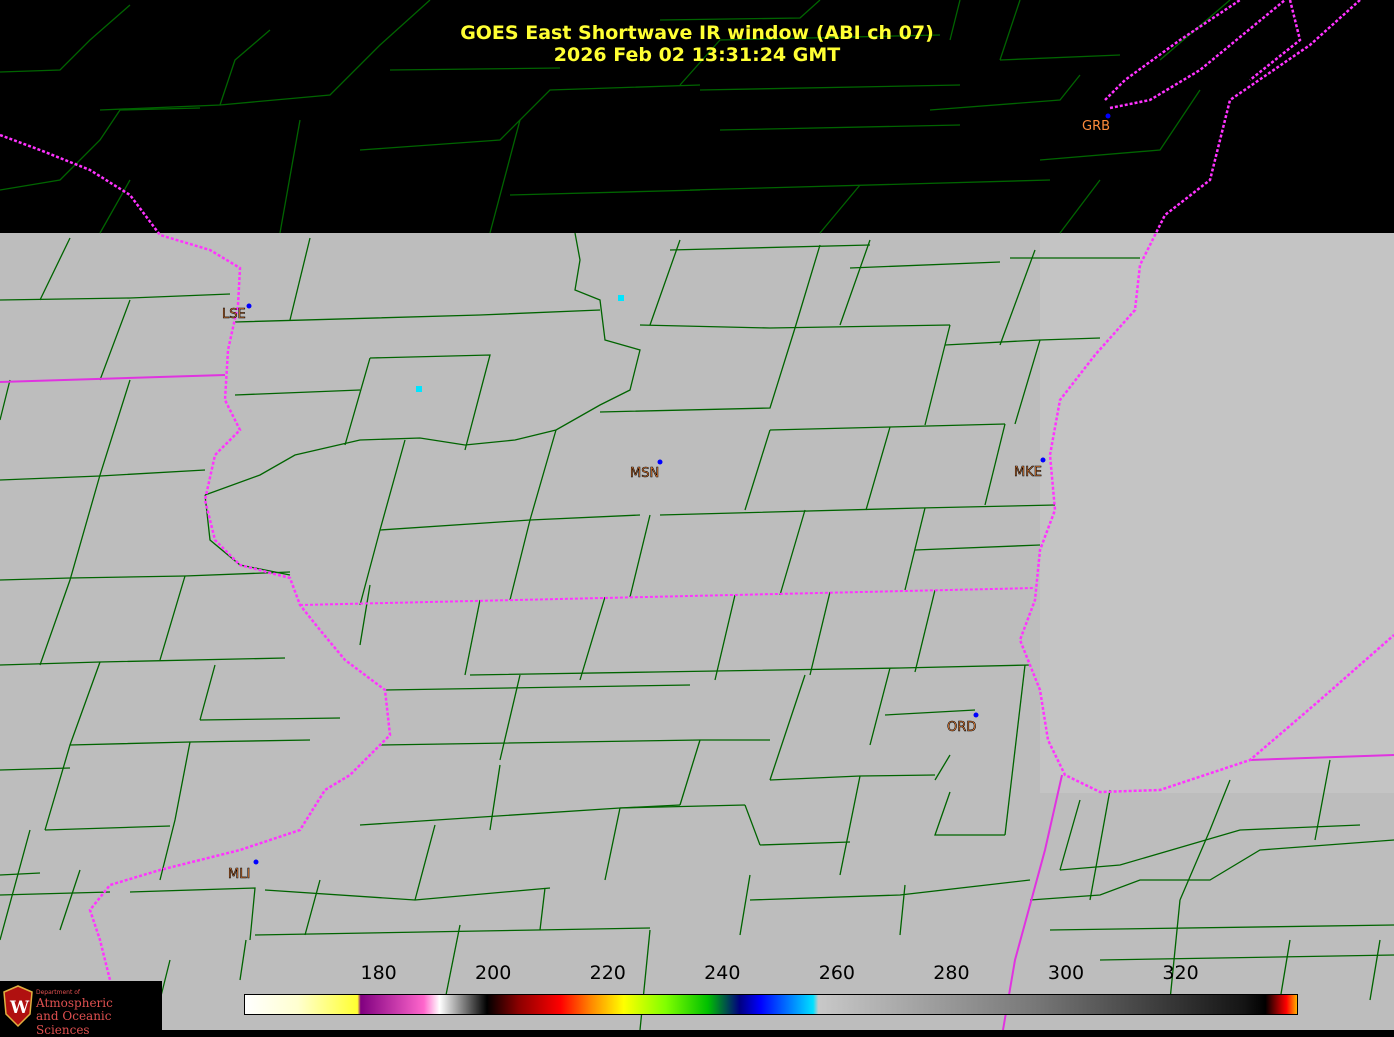 The height and width of the screenshot is (1037, 1394). I want to click on station-label: ORD, so click(961, 727).